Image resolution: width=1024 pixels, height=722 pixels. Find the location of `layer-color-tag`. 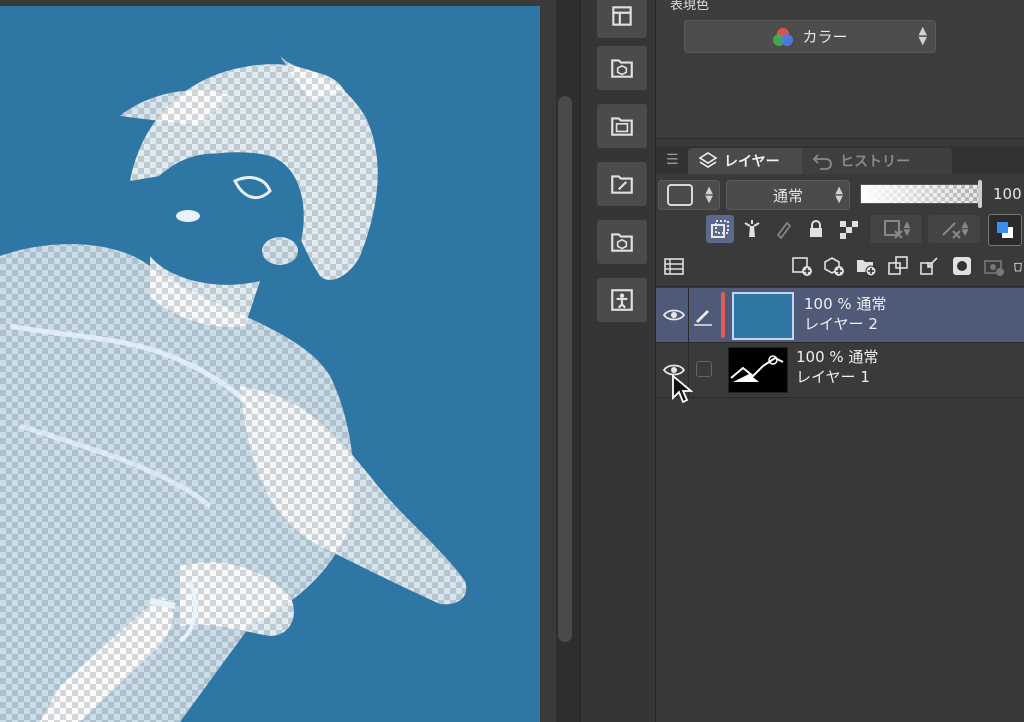

layer-color-tag is located at coordinates (723, 315).